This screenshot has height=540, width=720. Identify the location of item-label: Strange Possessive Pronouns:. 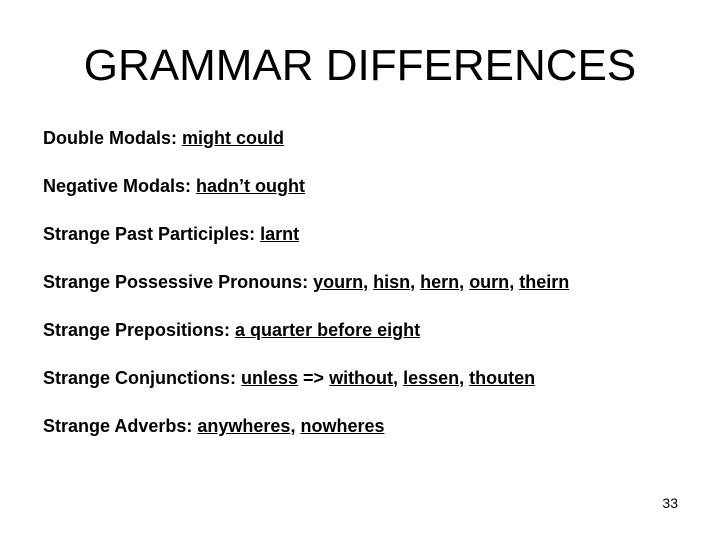
(178, 282).